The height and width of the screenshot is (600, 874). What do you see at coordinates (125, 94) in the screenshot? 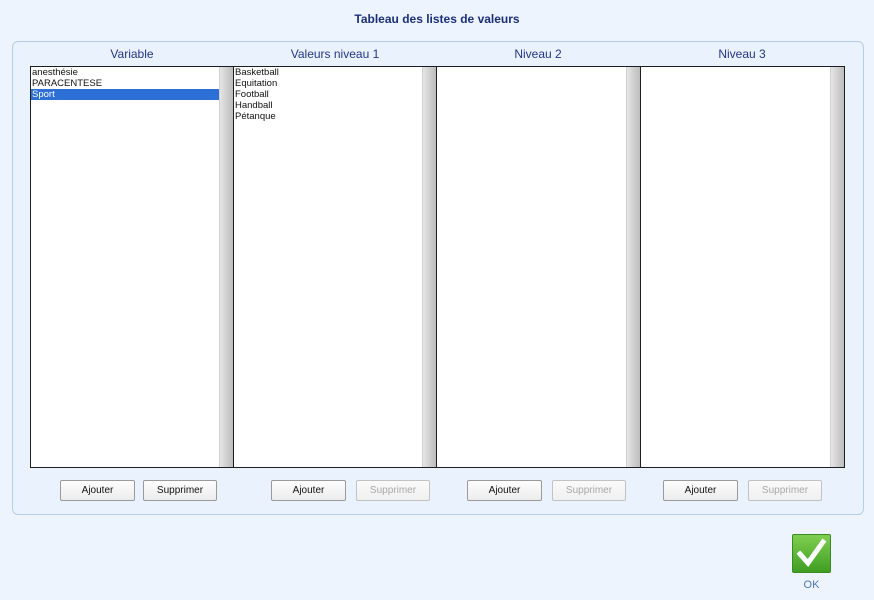
I see `list-item-selected: Sport` at bounding box center [125, 94].